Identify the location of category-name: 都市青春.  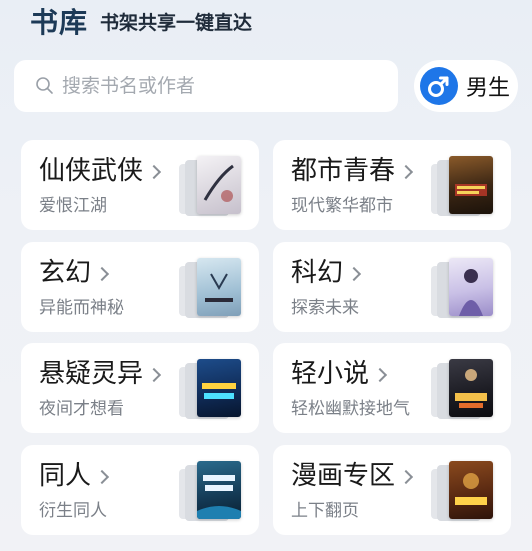
(343, 171).